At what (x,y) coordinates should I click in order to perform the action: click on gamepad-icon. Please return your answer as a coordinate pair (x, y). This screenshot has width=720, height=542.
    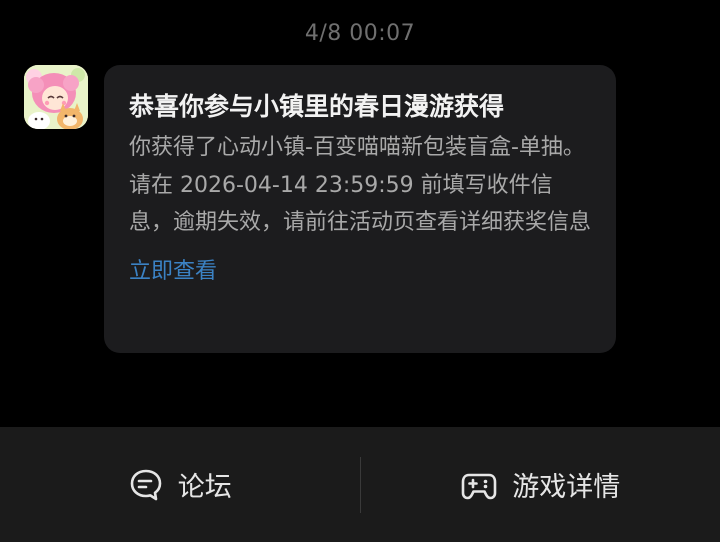
    Looking at the image, I should click on (479, 485).